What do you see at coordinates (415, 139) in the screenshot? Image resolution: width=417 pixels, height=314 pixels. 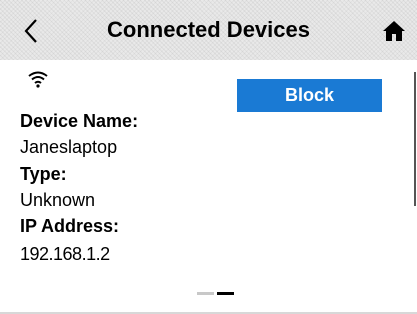 I see `scrollbar` at bounding box center [415, 139].